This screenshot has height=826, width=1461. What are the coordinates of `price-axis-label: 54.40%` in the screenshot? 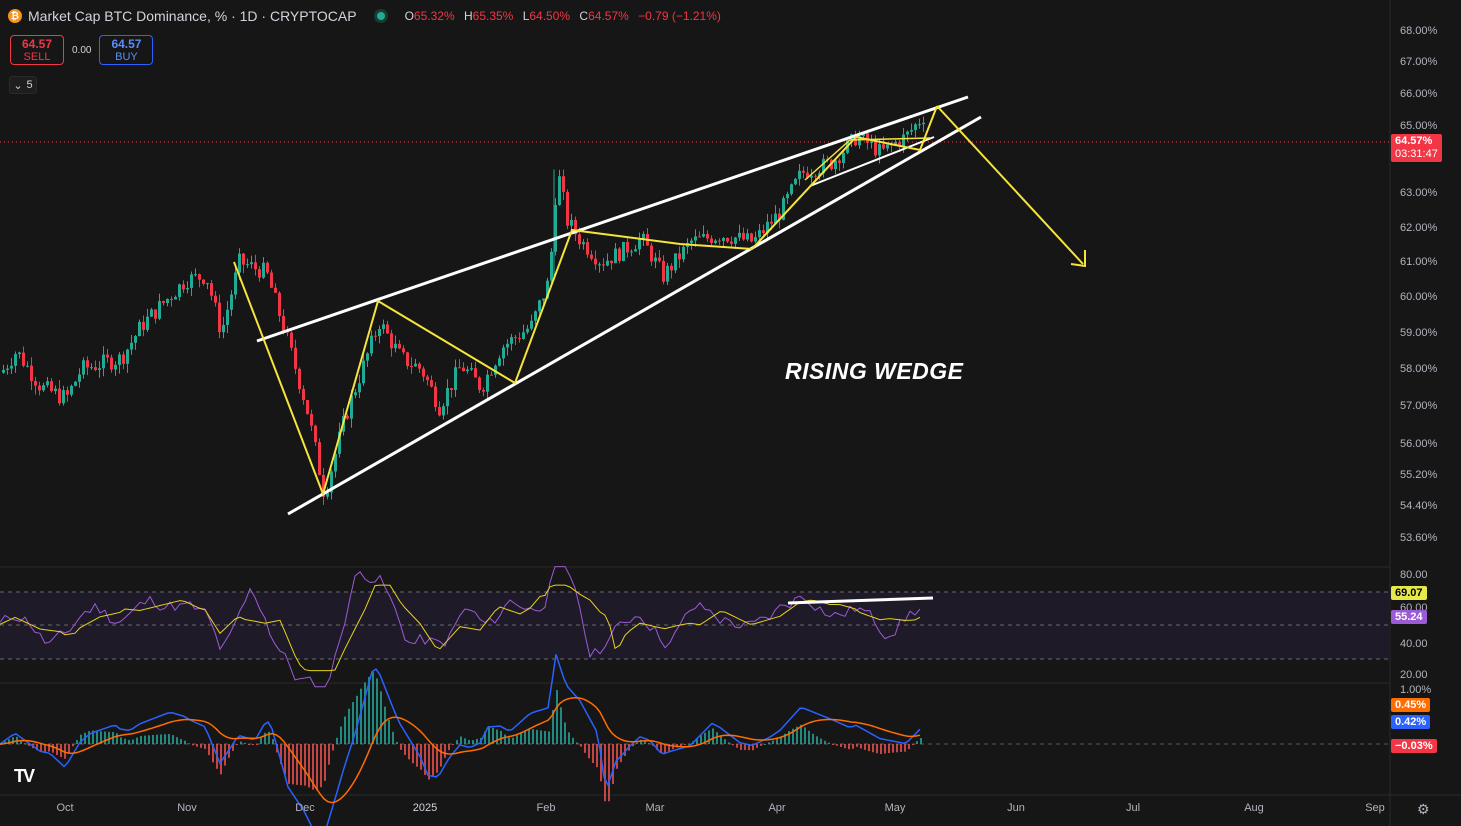 It's located at (1419, 506).